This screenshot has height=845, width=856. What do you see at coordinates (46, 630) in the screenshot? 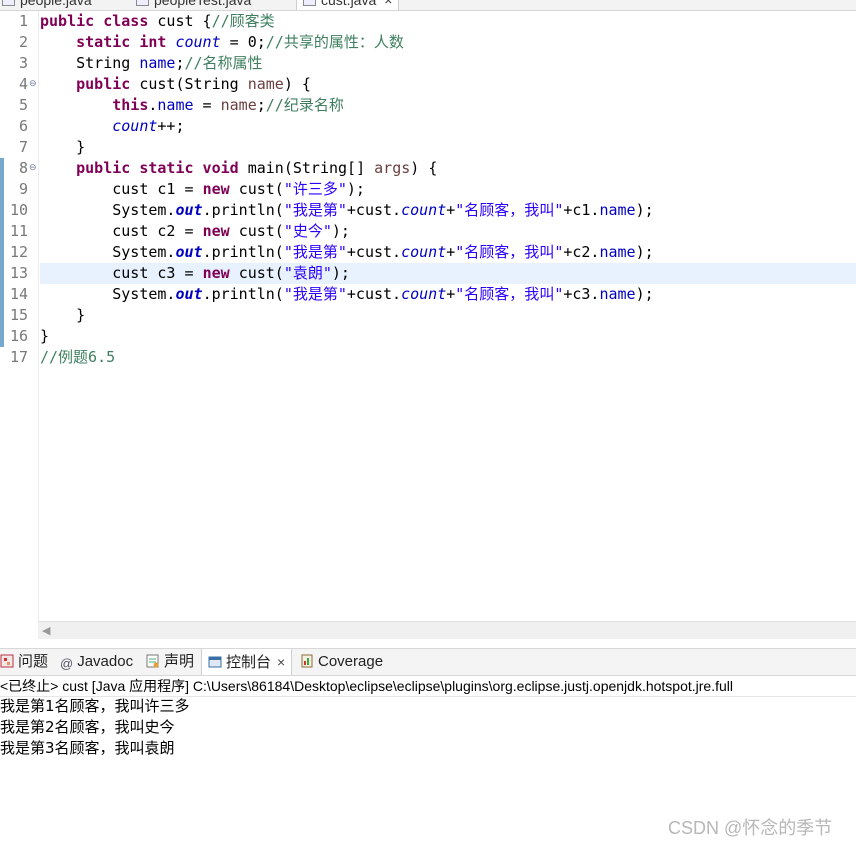
I see `scroll-left-icon: ◀` at bounding box center [46, 630].